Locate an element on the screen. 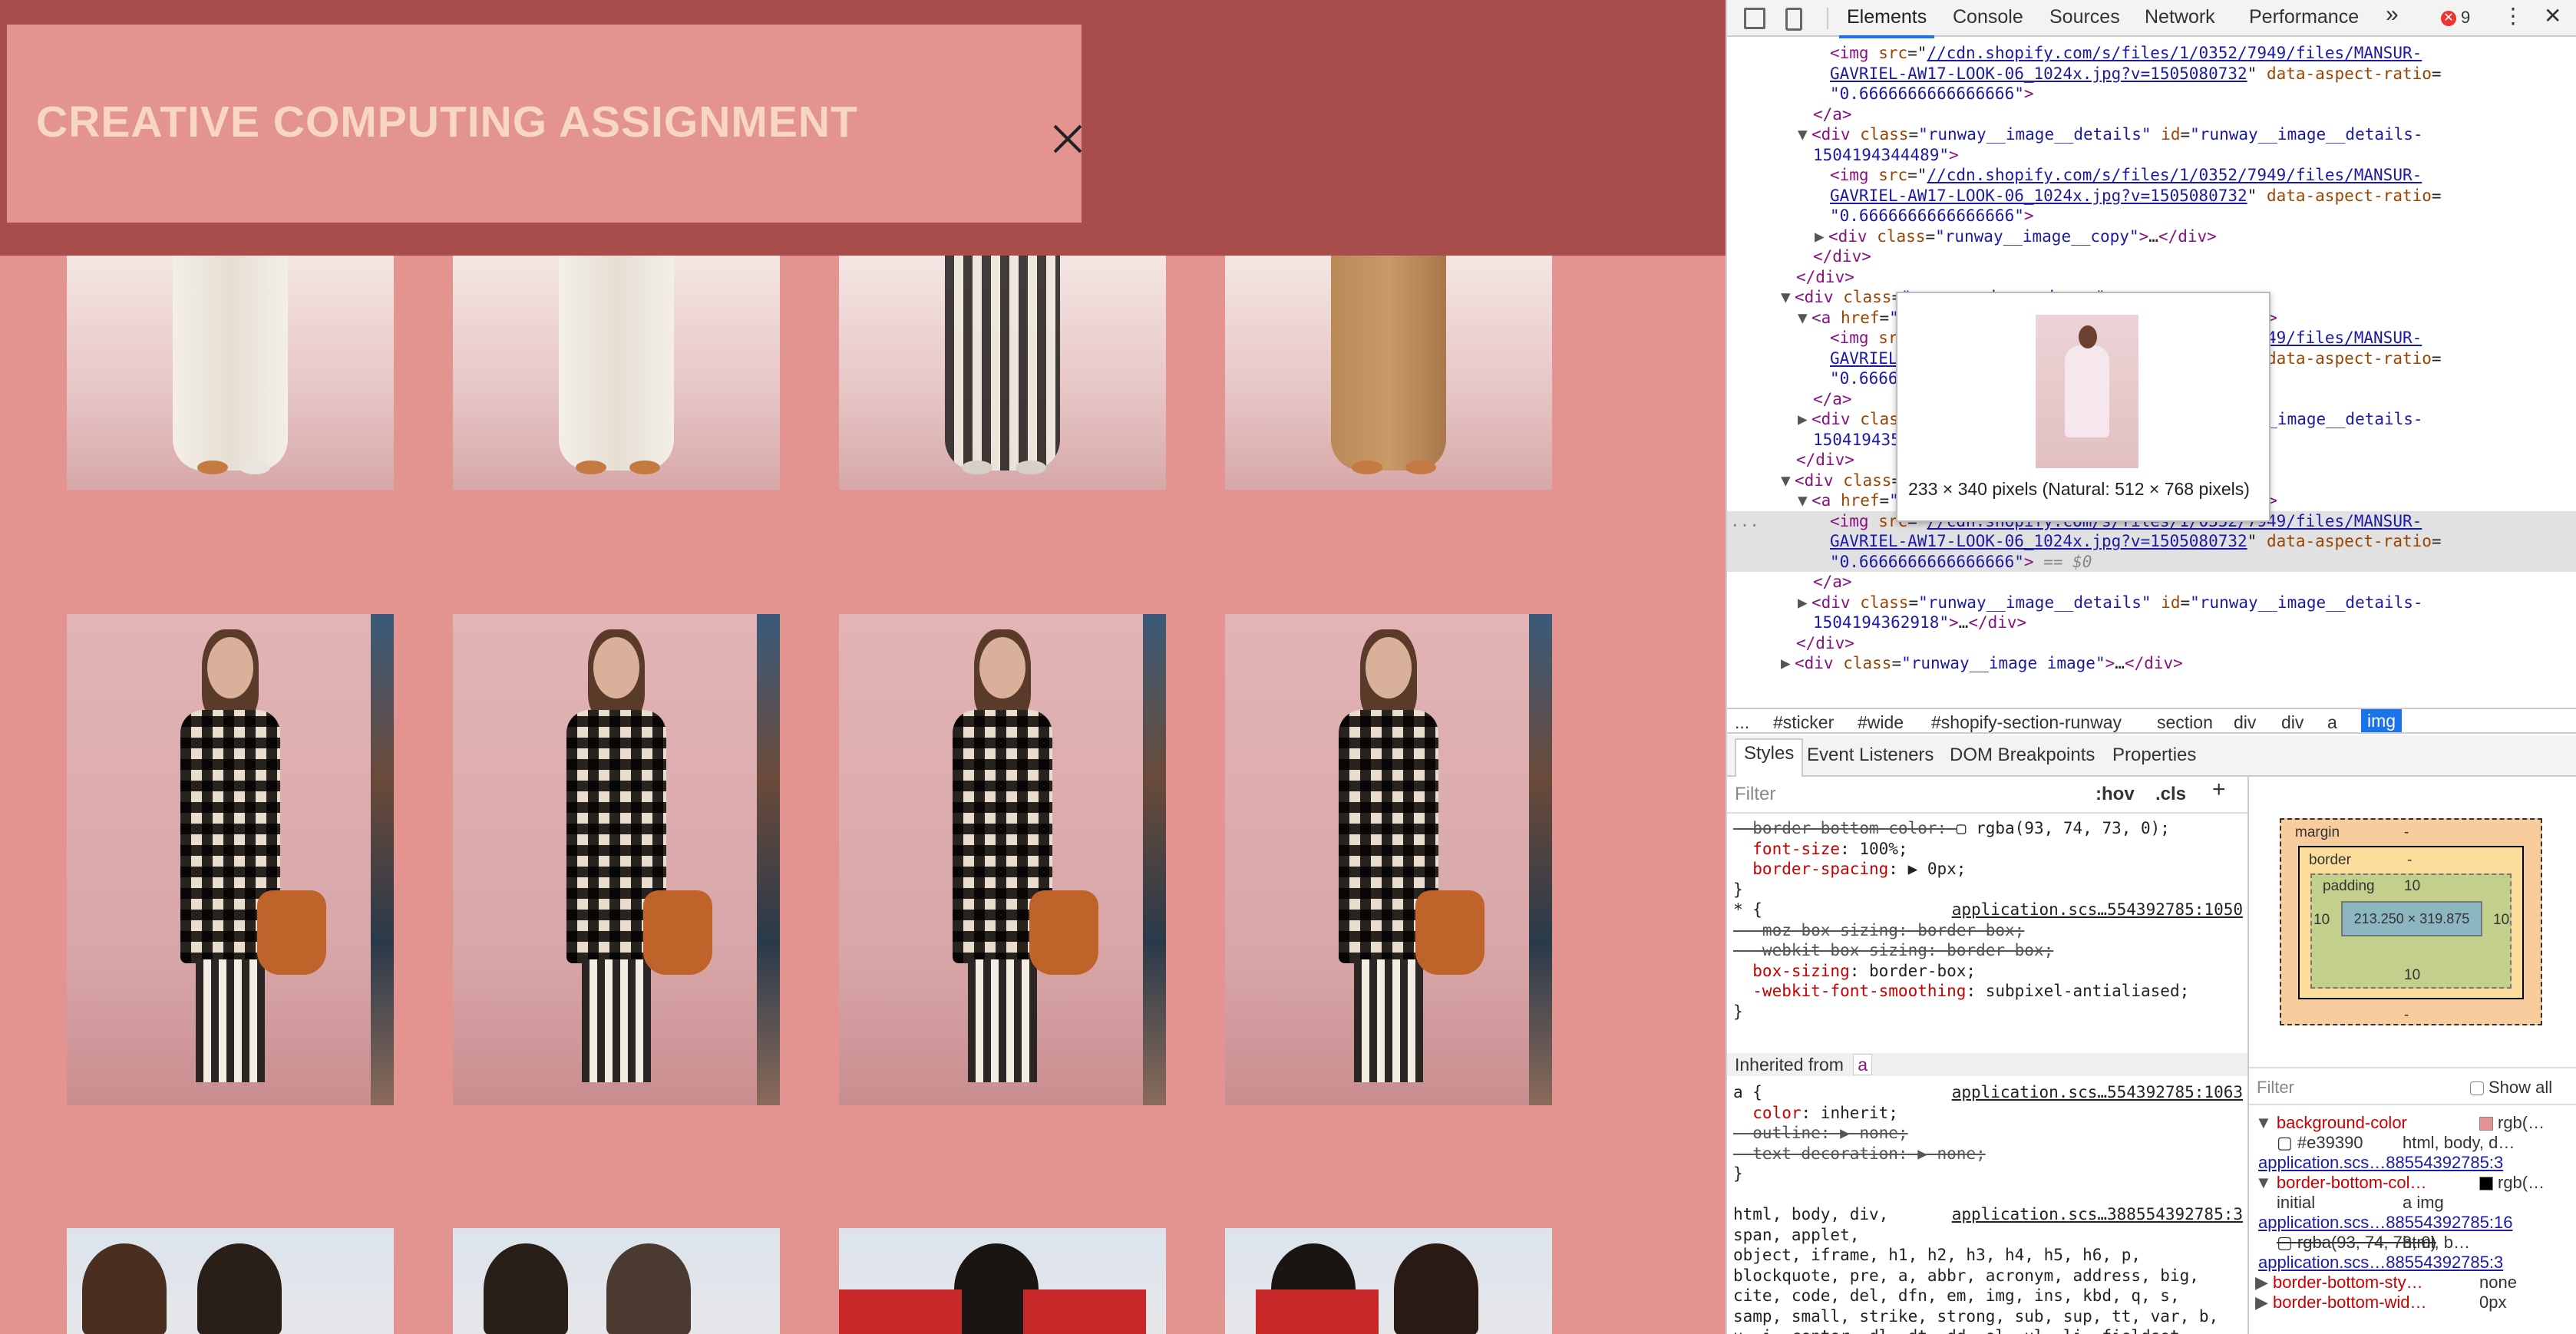  close-devtools-icon: ✕ is located at coordinates (2552, 15).